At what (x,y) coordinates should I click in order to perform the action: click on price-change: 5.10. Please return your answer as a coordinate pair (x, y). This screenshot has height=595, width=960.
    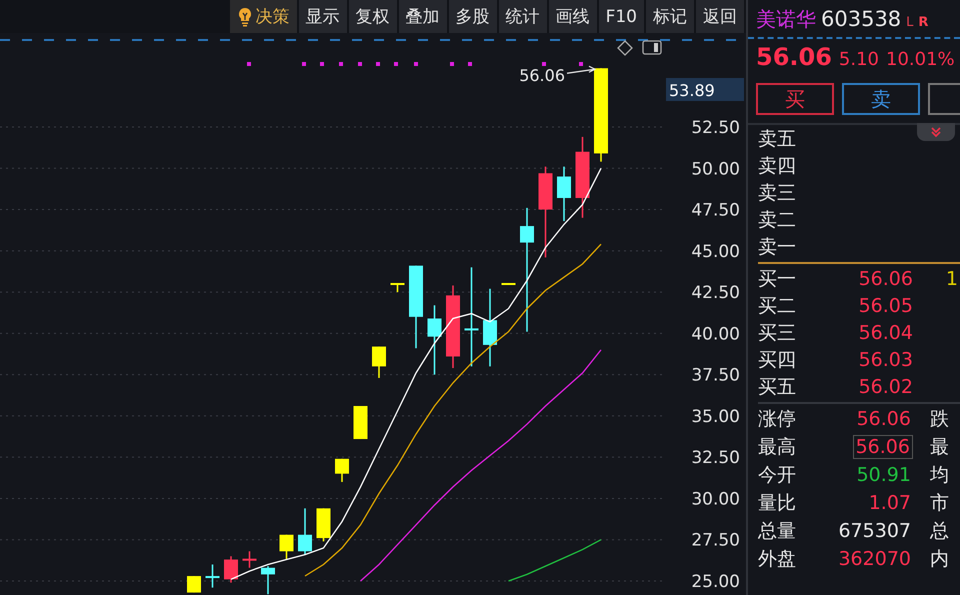
    Looking at the image, I should click on (858, 59).